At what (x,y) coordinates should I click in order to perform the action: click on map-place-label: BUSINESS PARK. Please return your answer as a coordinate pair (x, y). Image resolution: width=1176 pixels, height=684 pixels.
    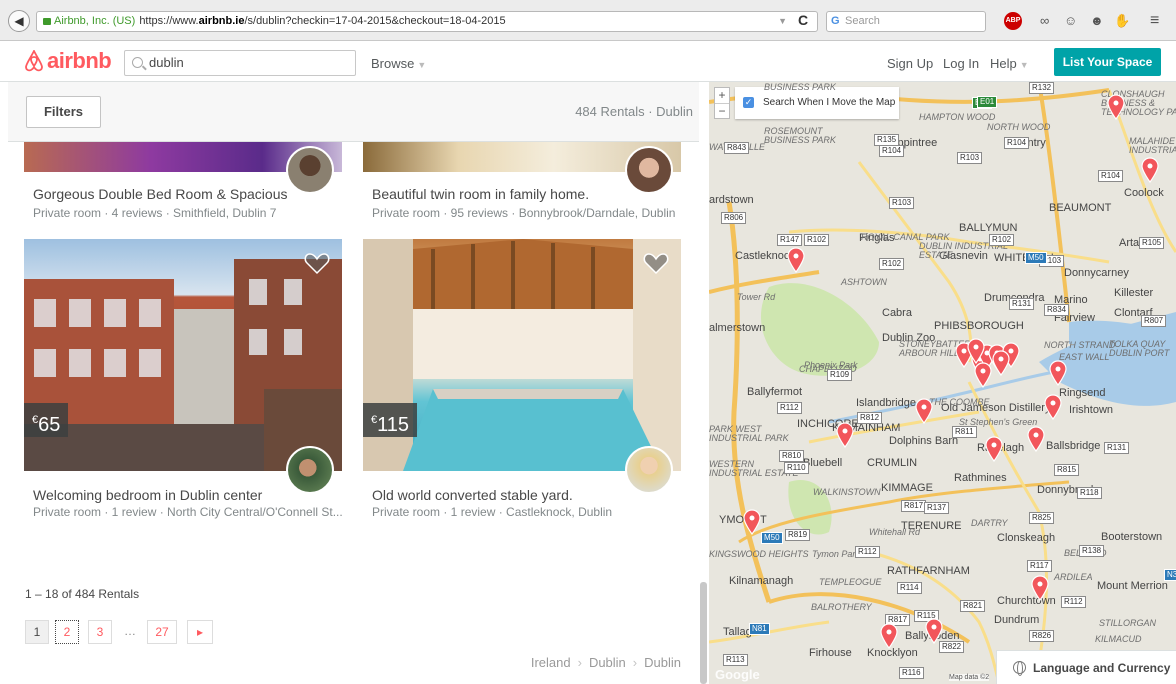
    Looking at the image, I should click on (800, 87).